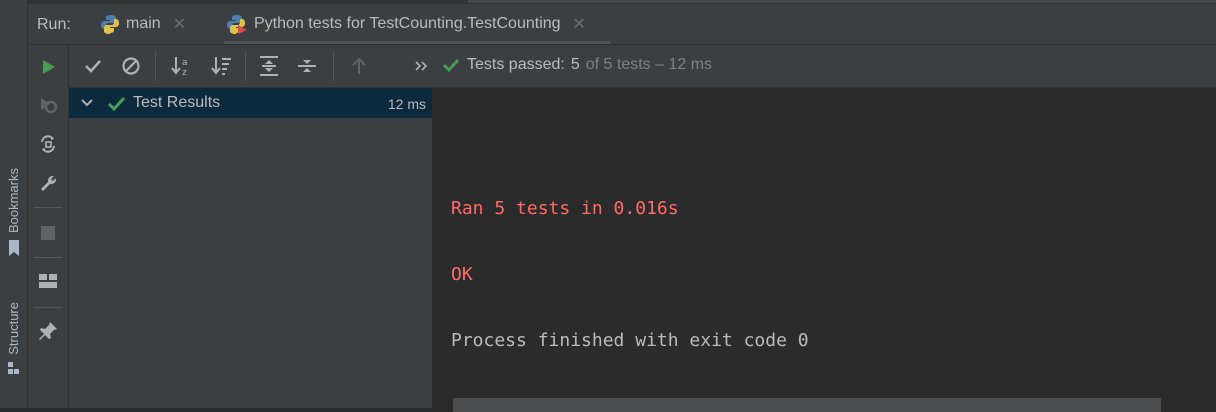 The width and height of the screenshot is (1216, 412). I want to click on side-tool-strip: Bookmarks Structure, so click(14, 204).